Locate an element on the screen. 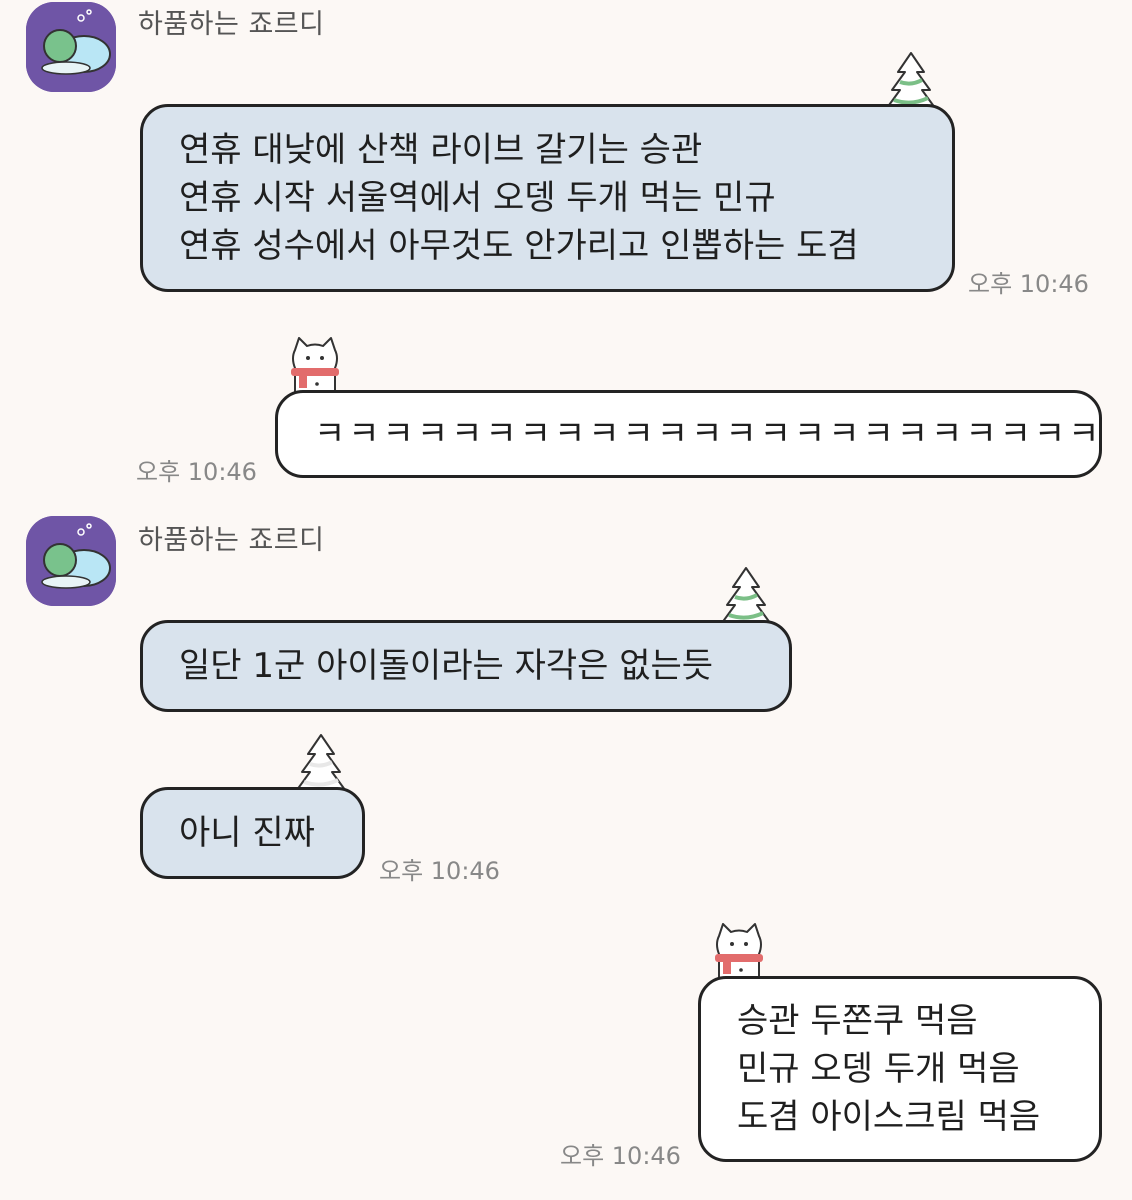  message-text: 민규 오뎅 두개 먹음 is located at coordinates (878, 1069).